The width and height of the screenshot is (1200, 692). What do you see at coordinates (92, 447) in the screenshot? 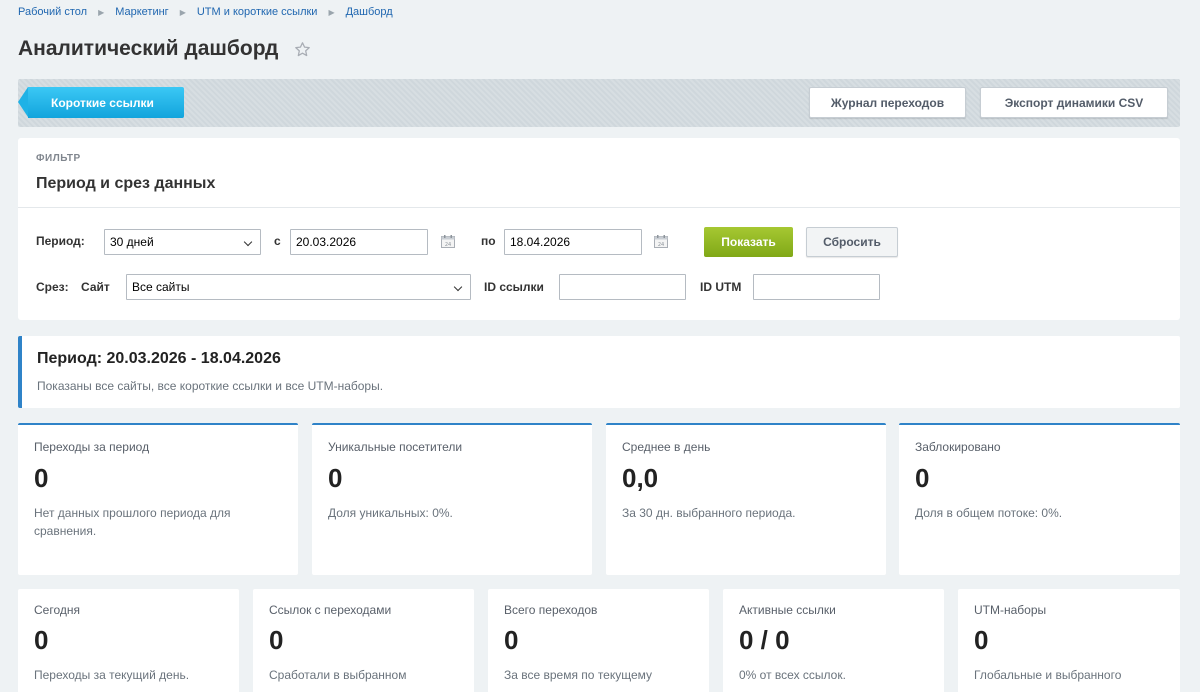
I see `stat-label: Переходы за период` at bounding box center [92, 447].